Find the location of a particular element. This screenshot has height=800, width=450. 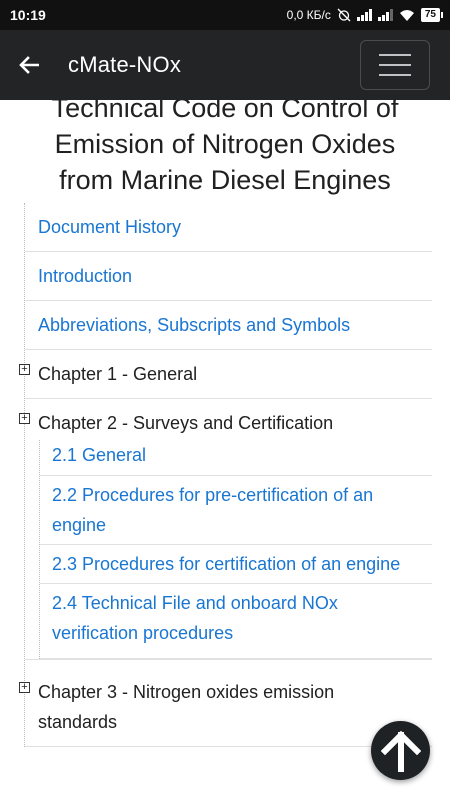

toc-section-2-1: 2.1 General is located at coordinates (236, 458).